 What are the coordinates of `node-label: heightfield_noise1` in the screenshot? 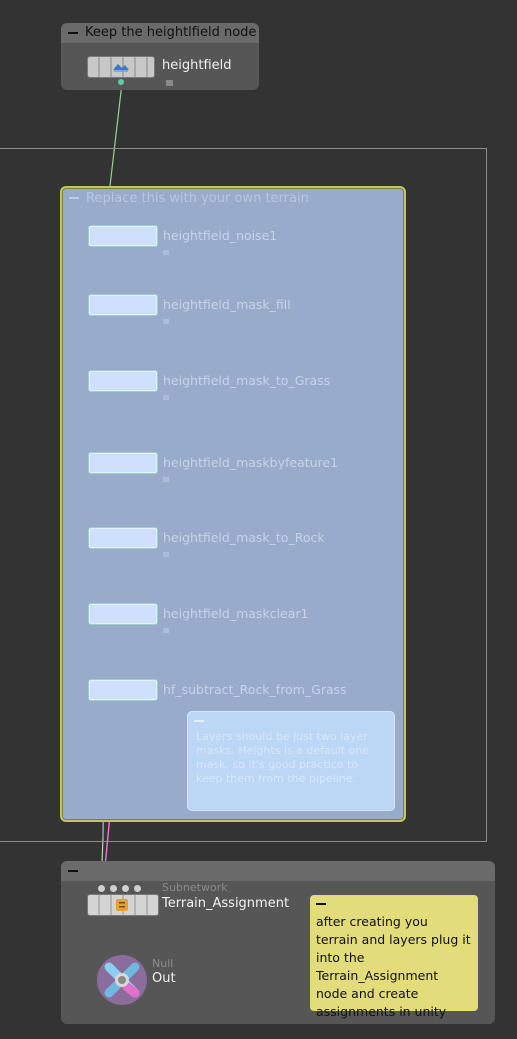 It's located at (220, 235).